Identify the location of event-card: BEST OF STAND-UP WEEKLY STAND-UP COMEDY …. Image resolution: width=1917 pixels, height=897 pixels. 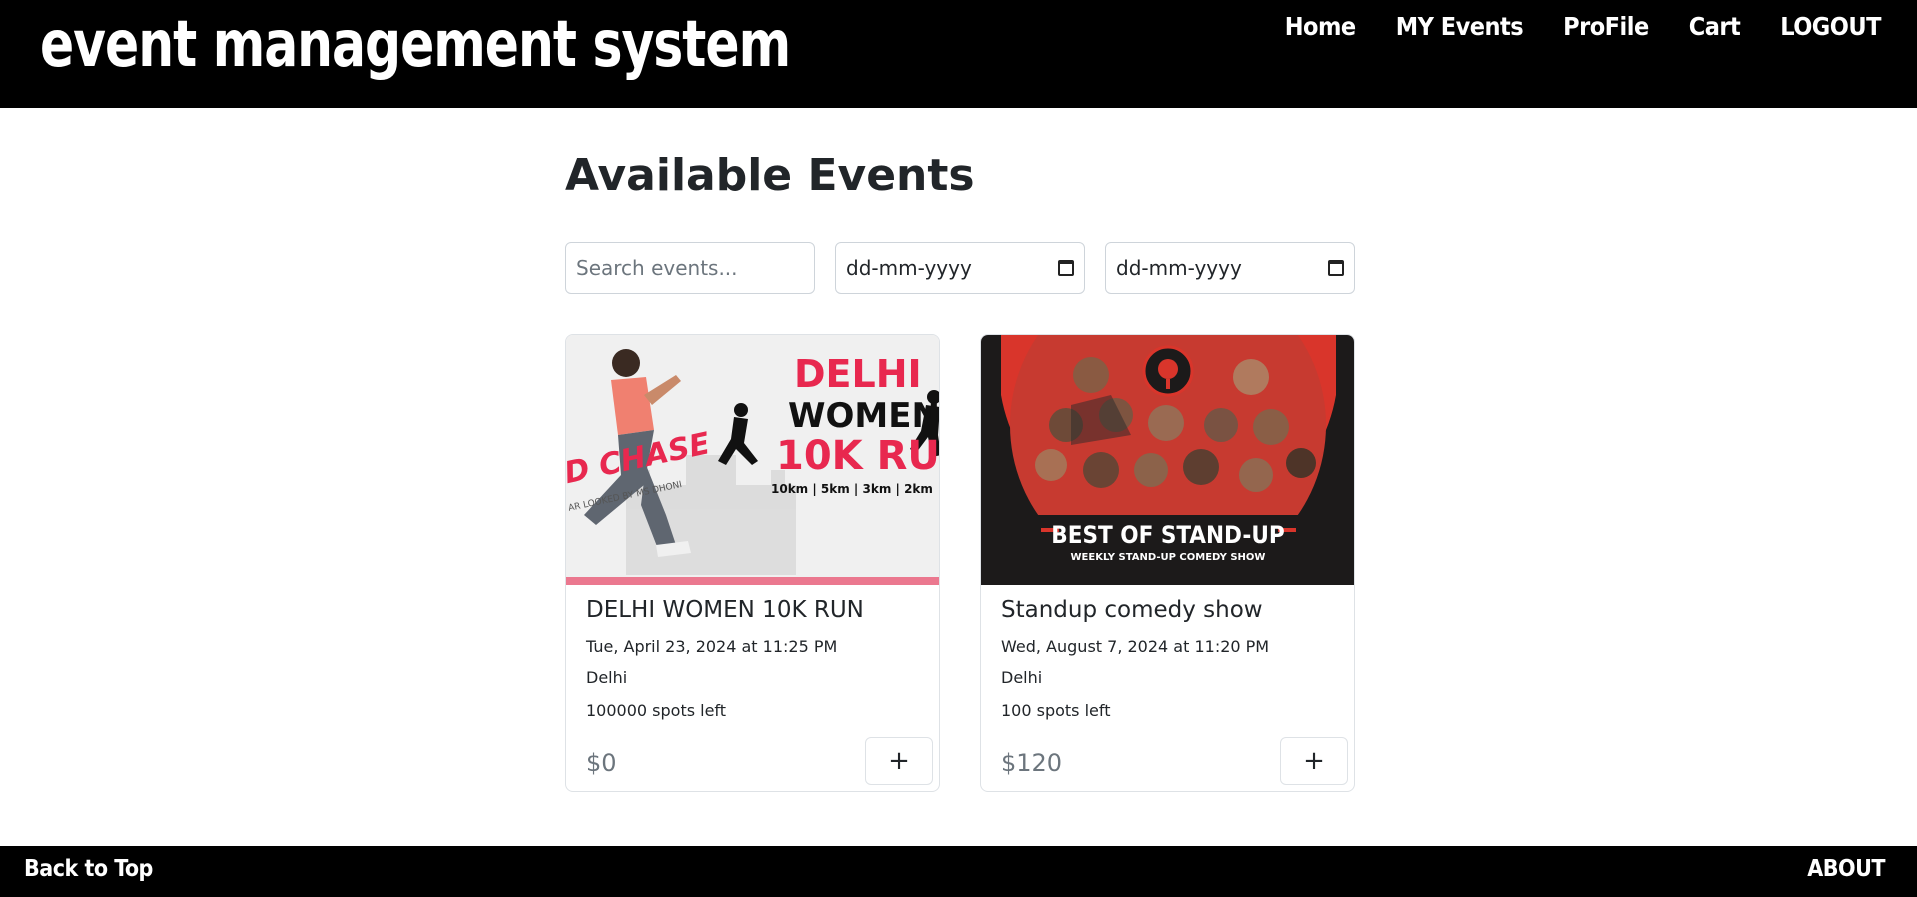
(1167, 563).